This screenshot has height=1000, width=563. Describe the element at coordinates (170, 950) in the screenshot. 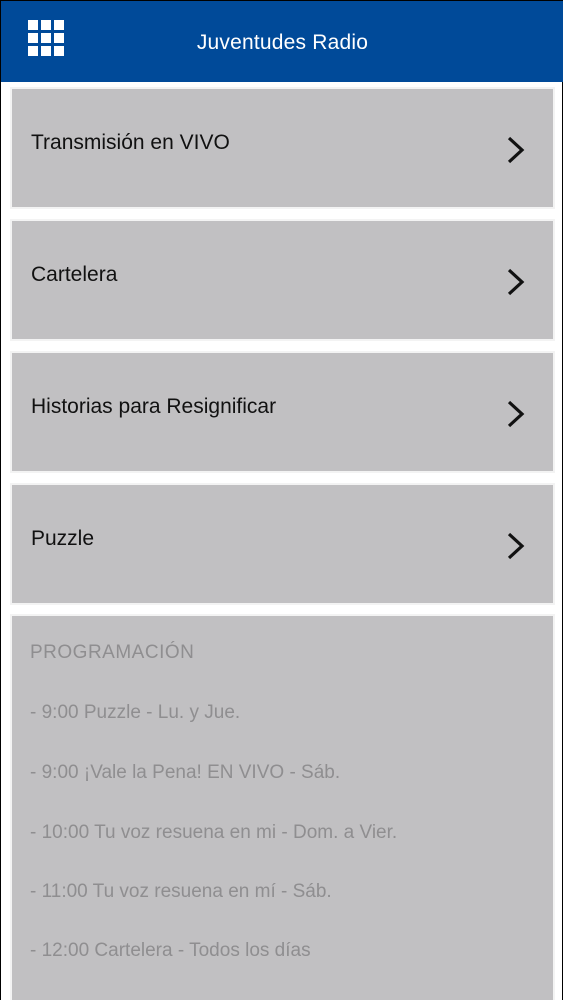

I see `programming-line: - 12:00 Cartelera - Todos los días` at that location.